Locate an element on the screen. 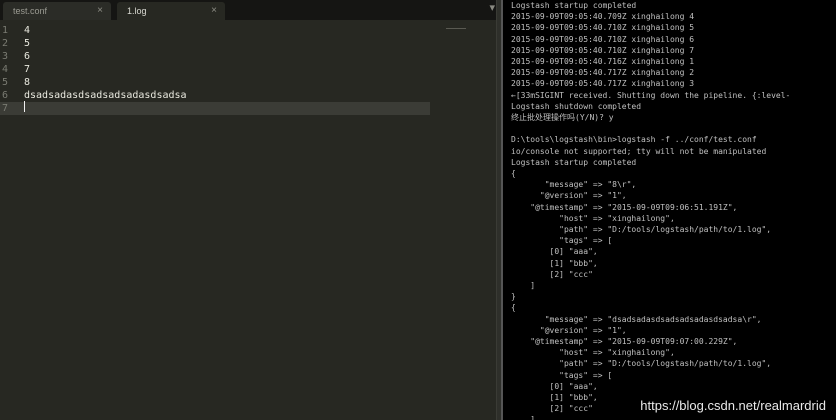 The height and width of the screenshot is (420, 836). tab-bar: test.conf × 1.log × ▾ is located at coordinates (250, 10).